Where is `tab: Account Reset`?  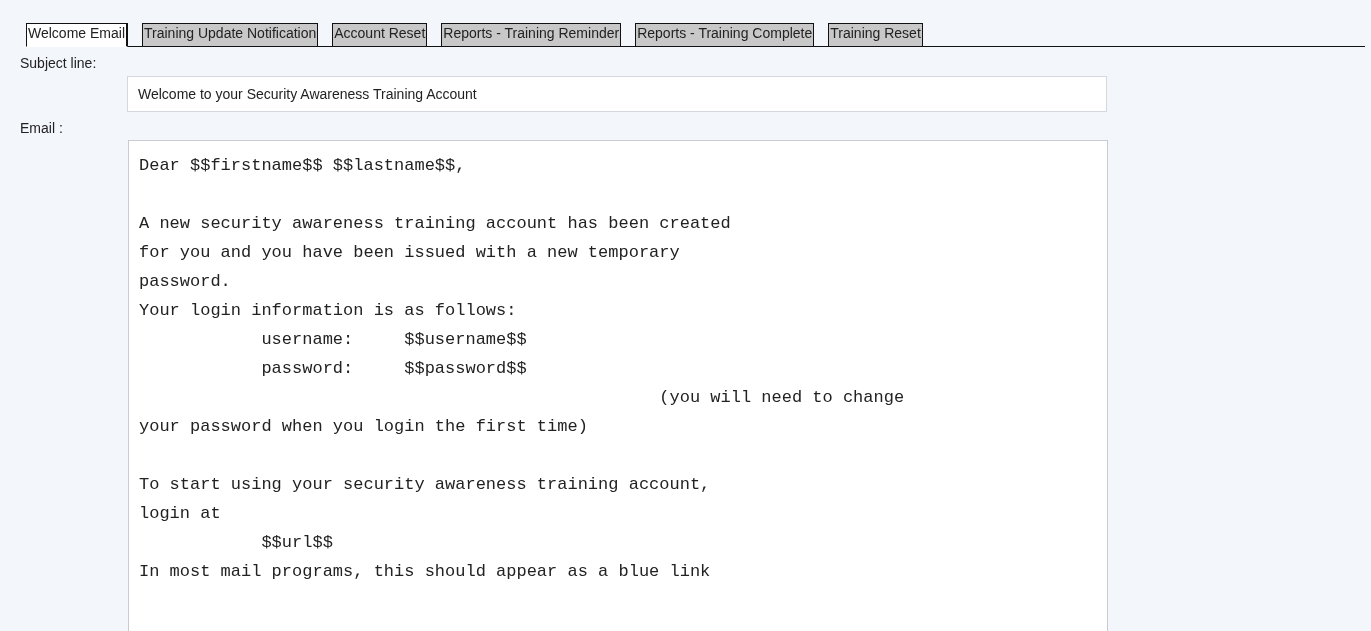 tab: Account Reset is located at coordinates (380, 35).